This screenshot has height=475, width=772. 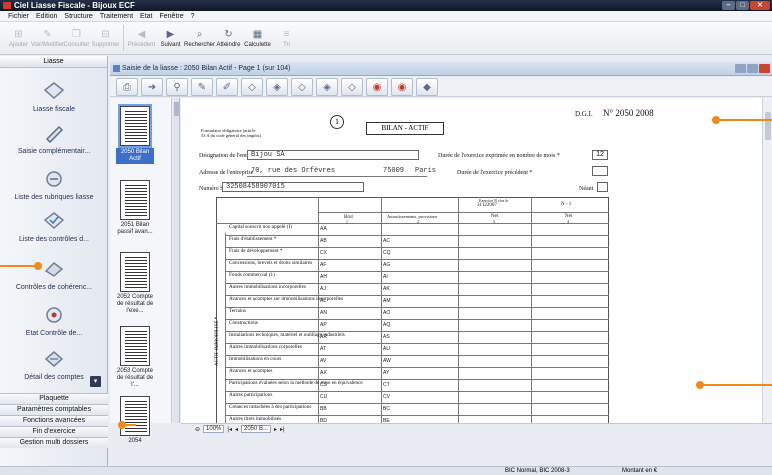 I want to click on previous-button: ◀ Précédent, so click(x=141, y=38).